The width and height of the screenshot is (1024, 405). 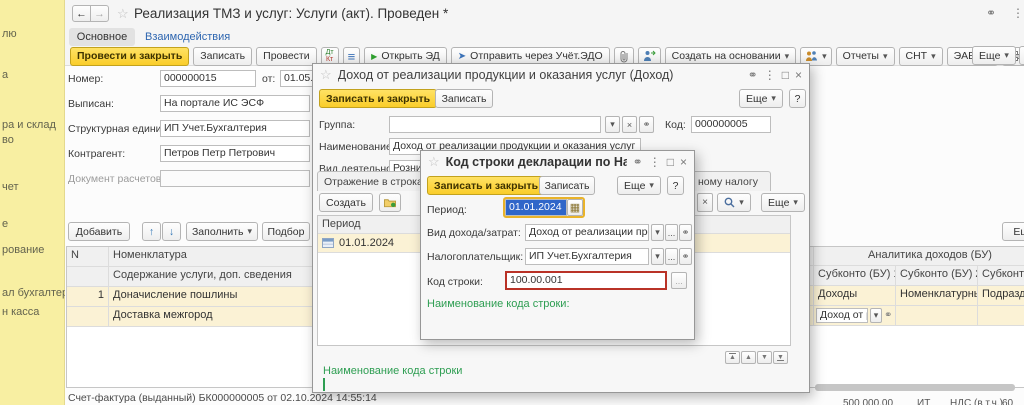 I want to click on sidebar-item: е, so click(x=5, y=224).